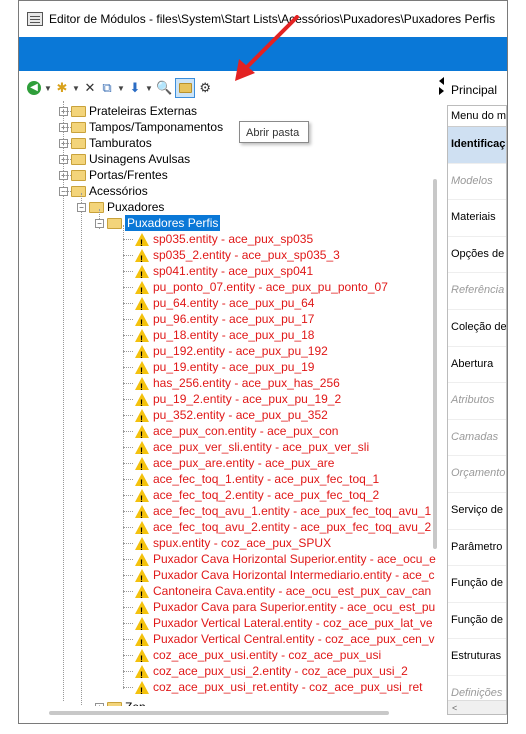 The height and width of the screenshot is (734, 526). What do you see at coordinates (441, 81) in the screenshot?
I see `collapse-left-icon` at bounding box center [441, 81].